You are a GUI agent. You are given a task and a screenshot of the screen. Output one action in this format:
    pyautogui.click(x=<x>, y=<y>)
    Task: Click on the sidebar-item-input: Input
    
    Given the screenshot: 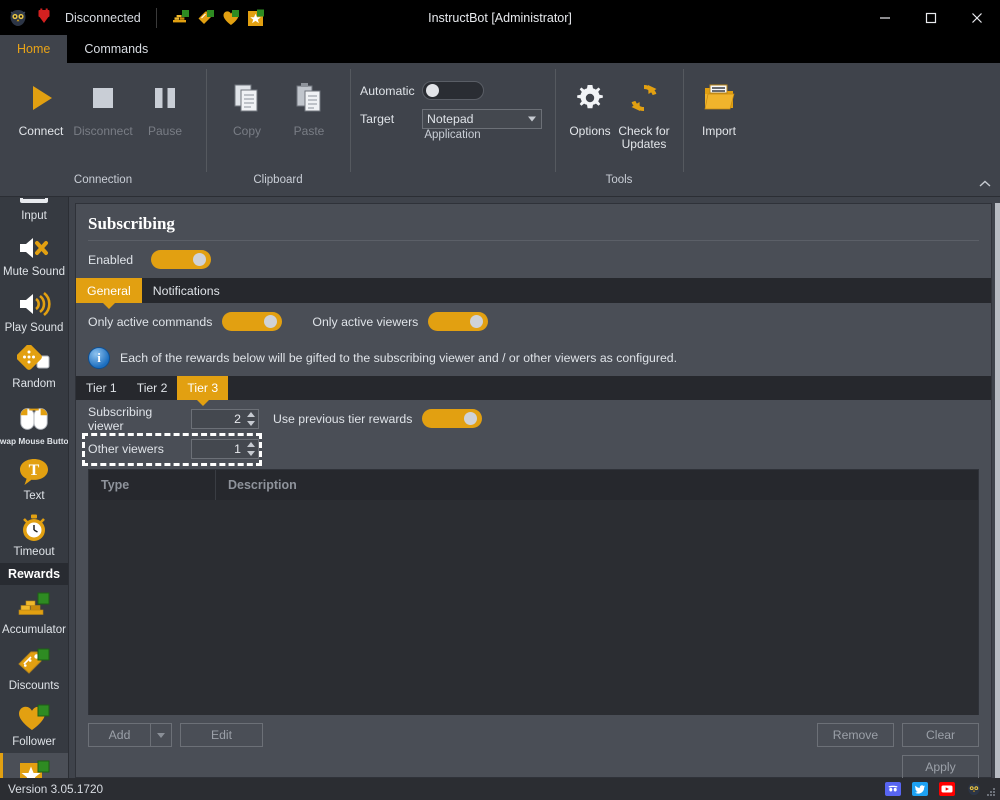 What is the action you would take?
    pyautogui.click(x=34, y=212)
    